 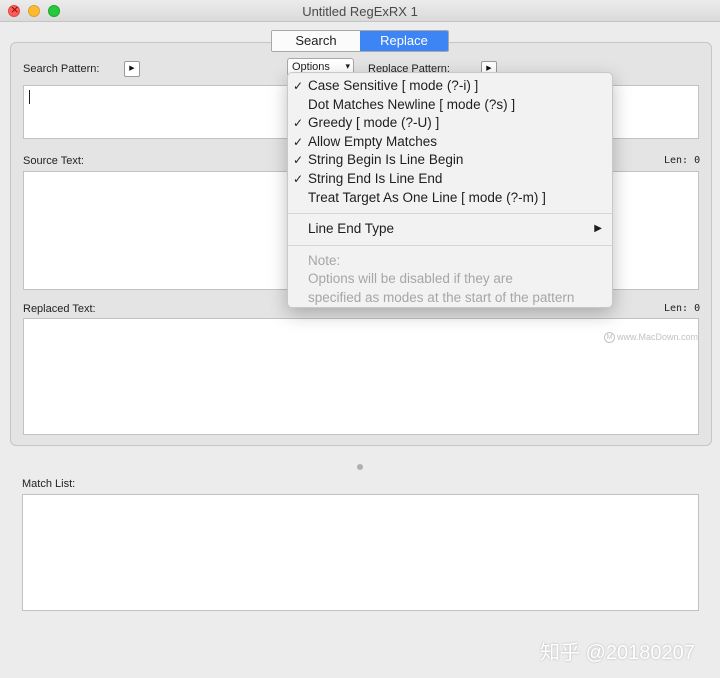 What do you see at coordinates (324, 260) in the screenshot?
I see `menu-note-title: Note:` at bounding box center [324, 260].